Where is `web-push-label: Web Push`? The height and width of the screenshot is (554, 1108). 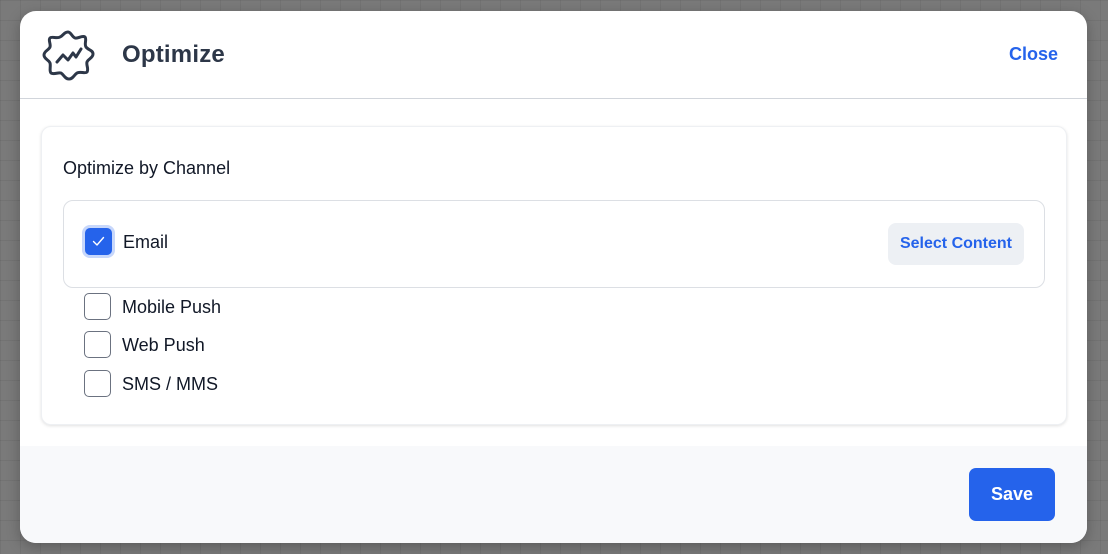
web-push-label: Web Push is located at coordinates (163, 345).